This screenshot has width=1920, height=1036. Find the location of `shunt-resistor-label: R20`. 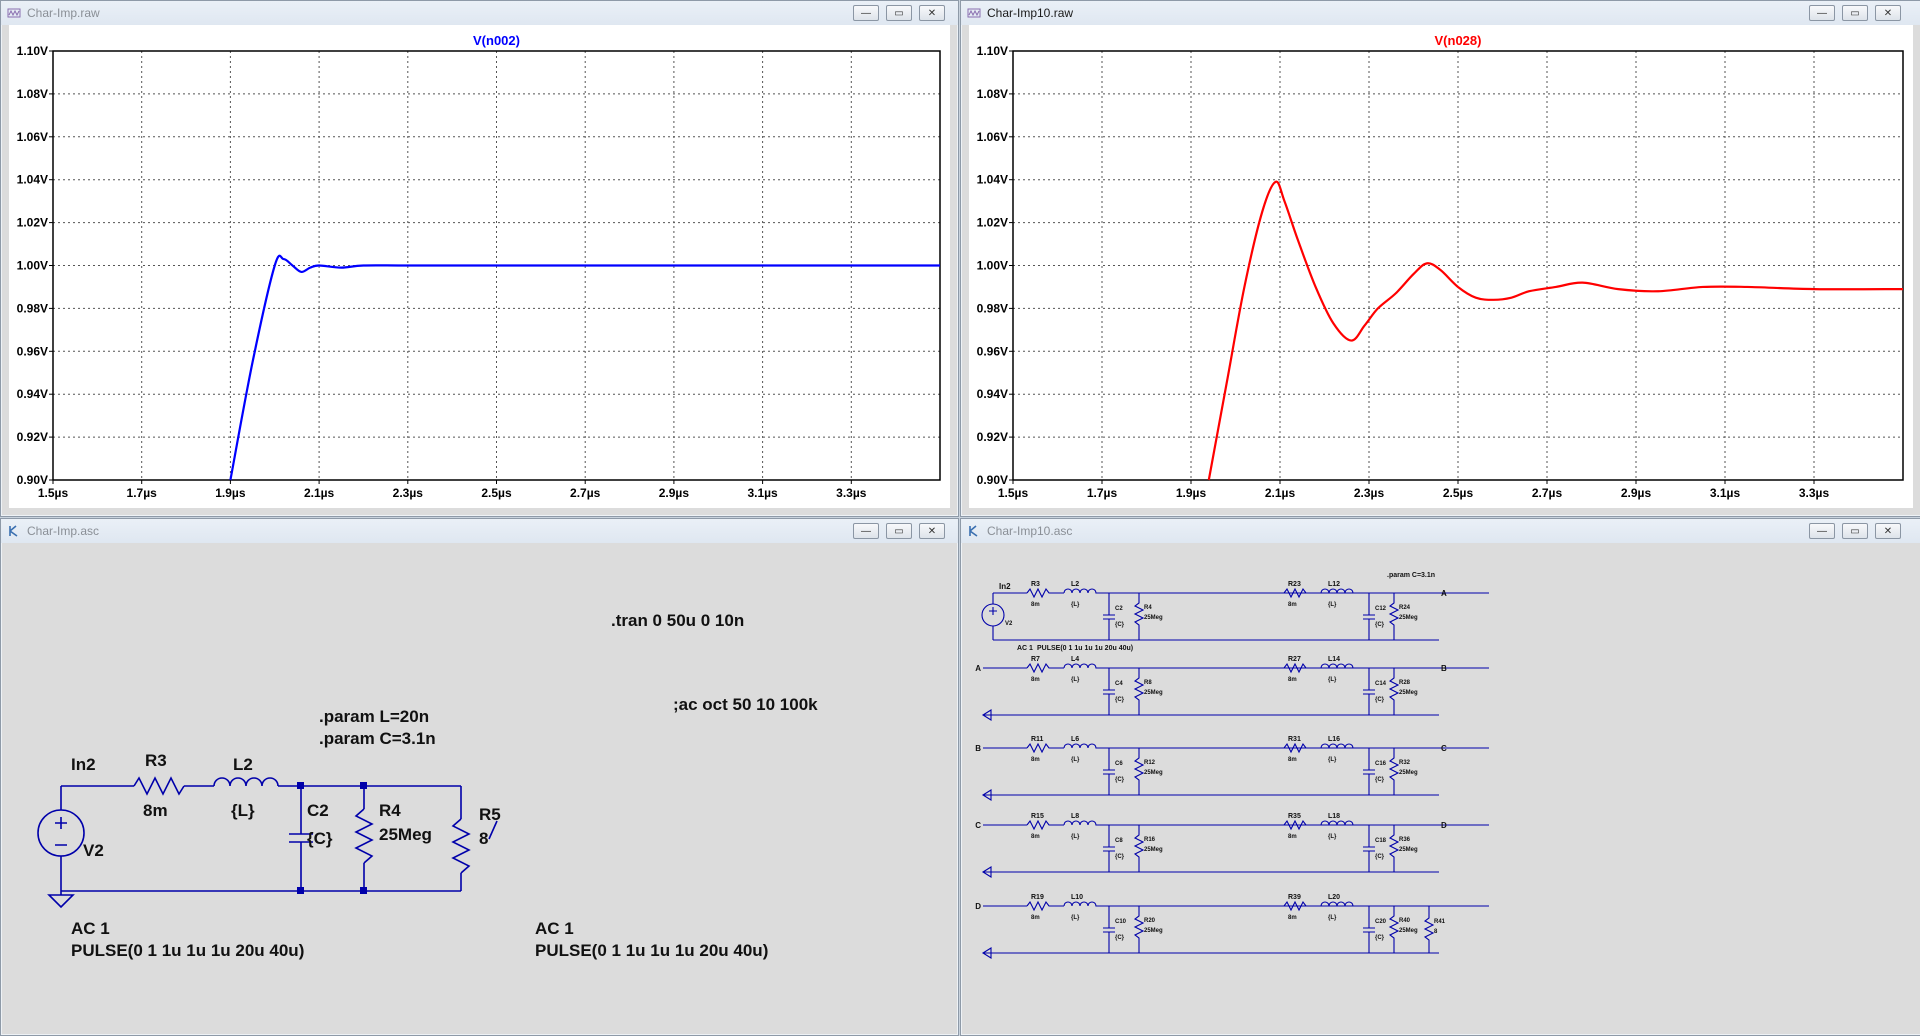

shunt-resistor-label: R20 is located at coordinates (1150, 921).